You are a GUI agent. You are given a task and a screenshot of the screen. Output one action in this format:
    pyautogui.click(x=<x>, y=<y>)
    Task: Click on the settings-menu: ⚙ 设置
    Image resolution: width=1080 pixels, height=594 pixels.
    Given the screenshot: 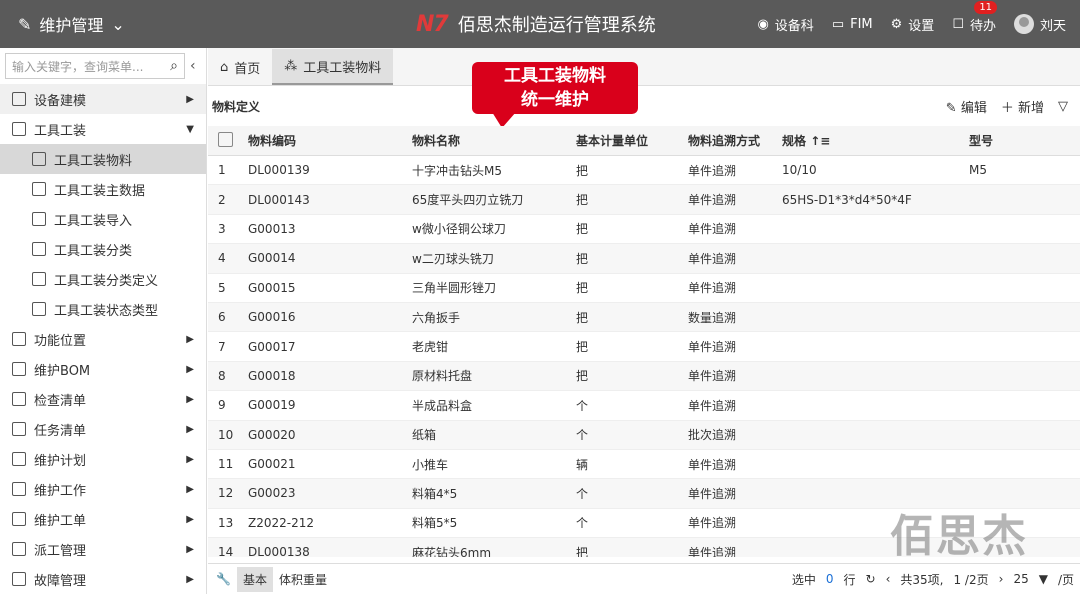 What is the action you would take?
    pyautogui.click(x=913, y=24)
    